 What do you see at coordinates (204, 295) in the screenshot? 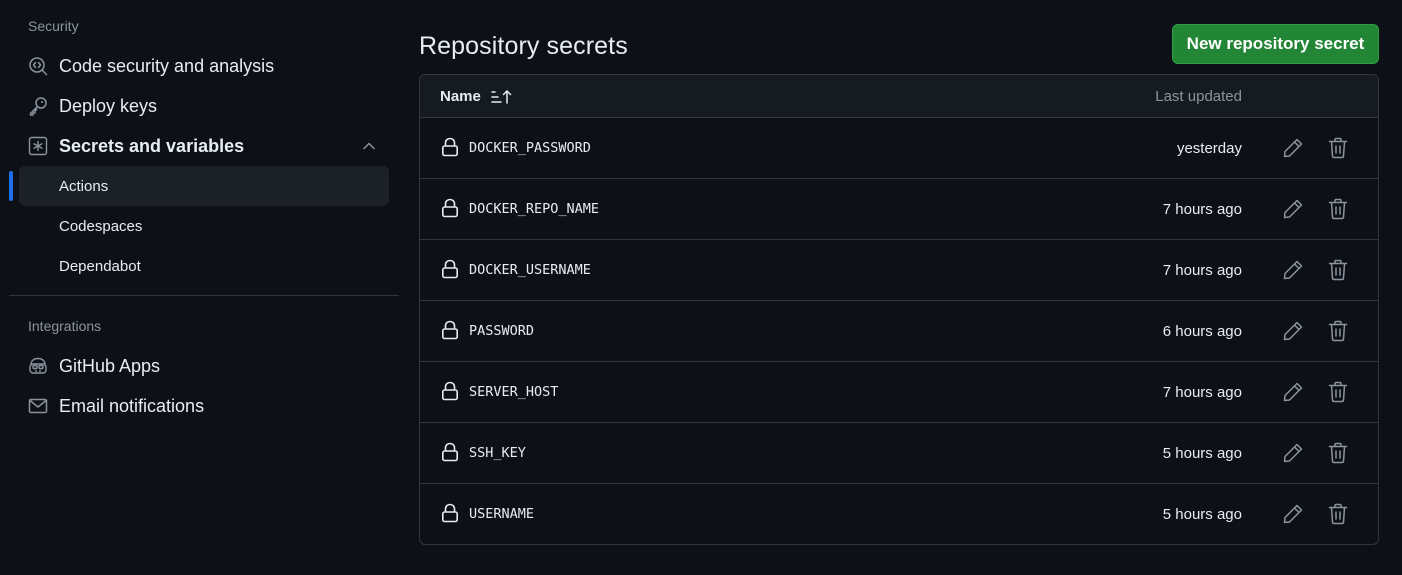
I see `sidebar-divider` at bounding box center [204, 295].